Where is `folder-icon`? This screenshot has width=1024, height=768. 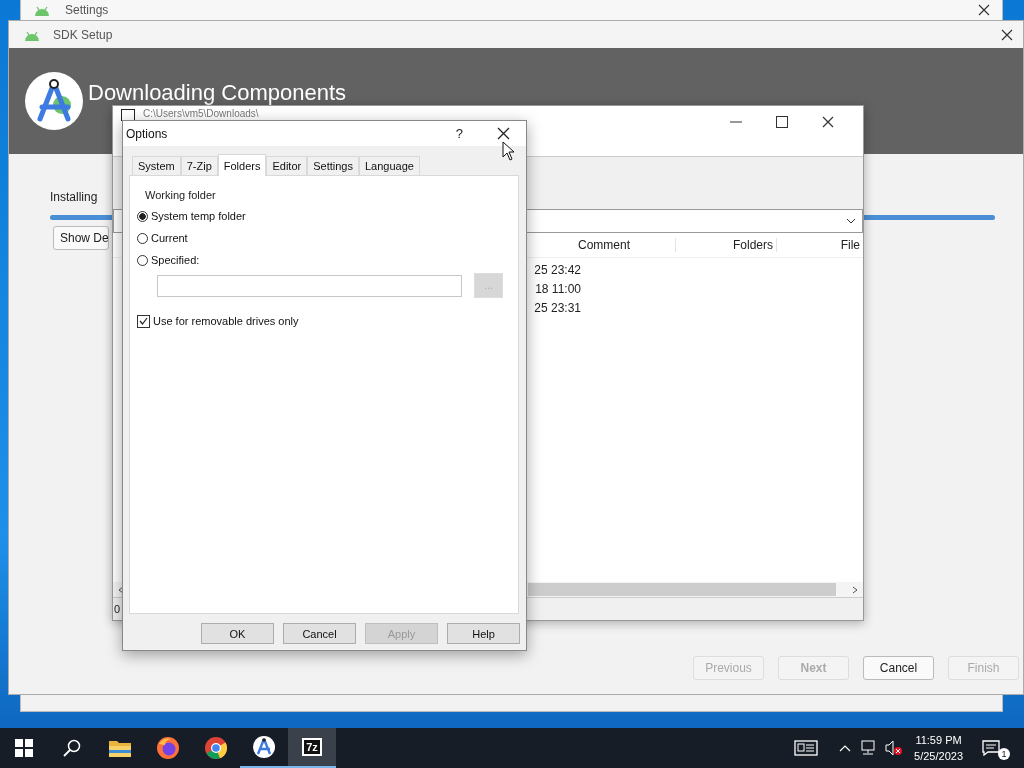 folder-icon is located at coordinates (120, 748).